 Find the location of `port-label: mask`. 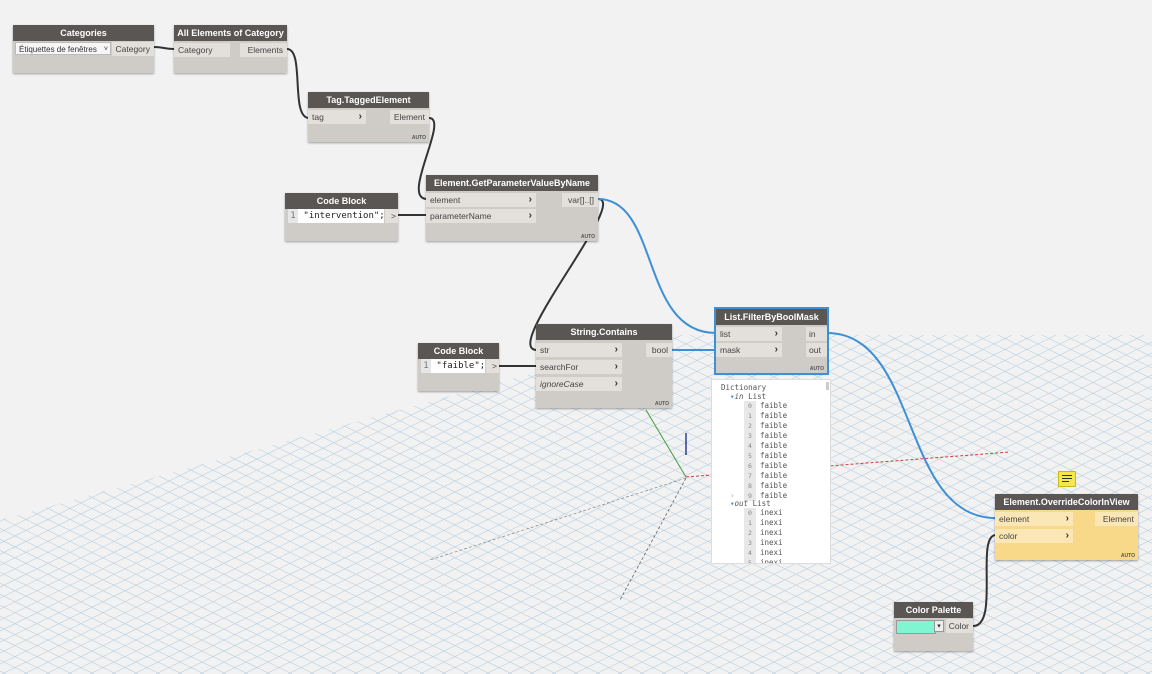

port-label: mask is located at coordinates (730, 350).